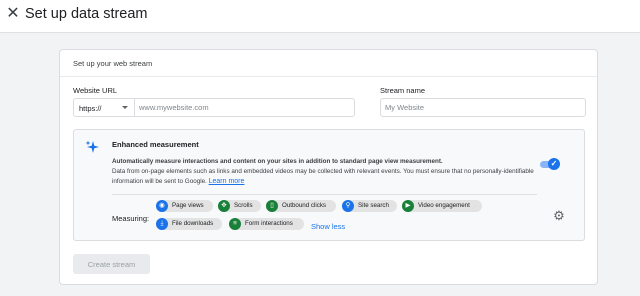 This screenshot has height=296, width=640. Describe the element at coordinates (243, 205) in the screenshot. I see `chip-label: Scrolls` at that location.